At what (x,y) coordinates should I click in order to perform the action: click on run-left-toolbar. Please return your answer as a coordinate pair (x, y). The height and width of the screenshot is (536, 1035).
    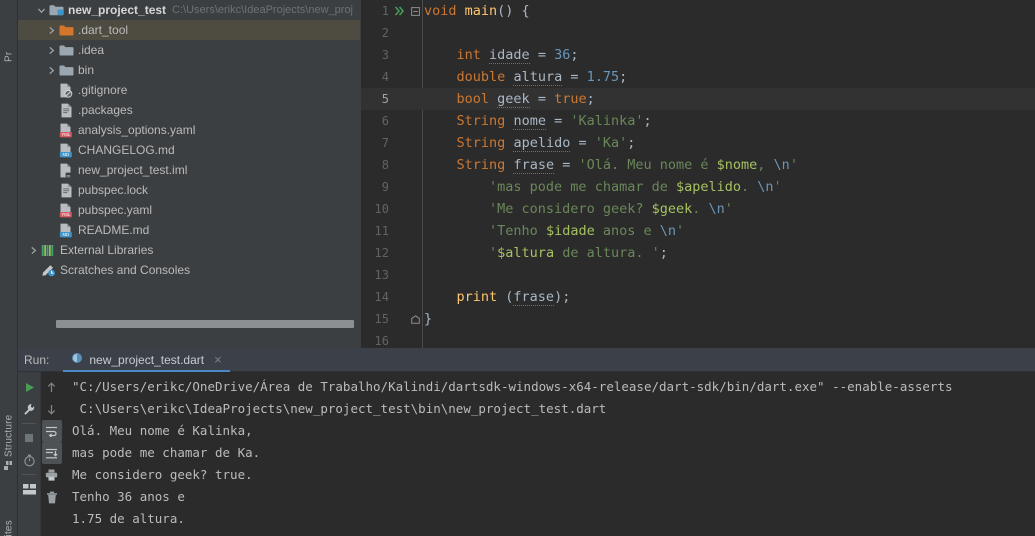
    Looking at the image, I should click on (29, 454).